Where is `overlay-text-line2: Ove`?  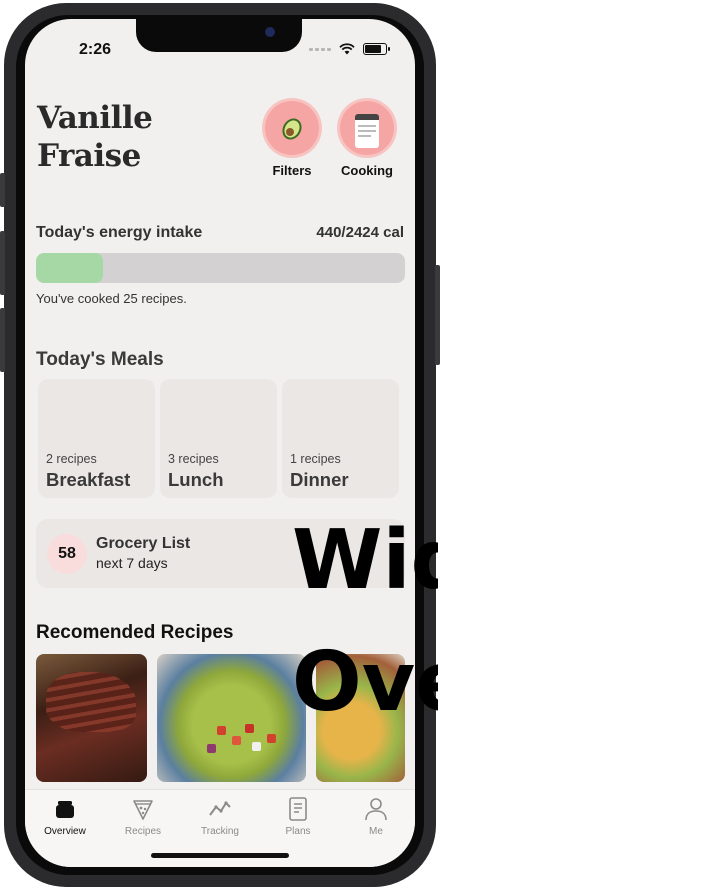 overlay-text-line2: Ove is located at coordinates (365, 682).